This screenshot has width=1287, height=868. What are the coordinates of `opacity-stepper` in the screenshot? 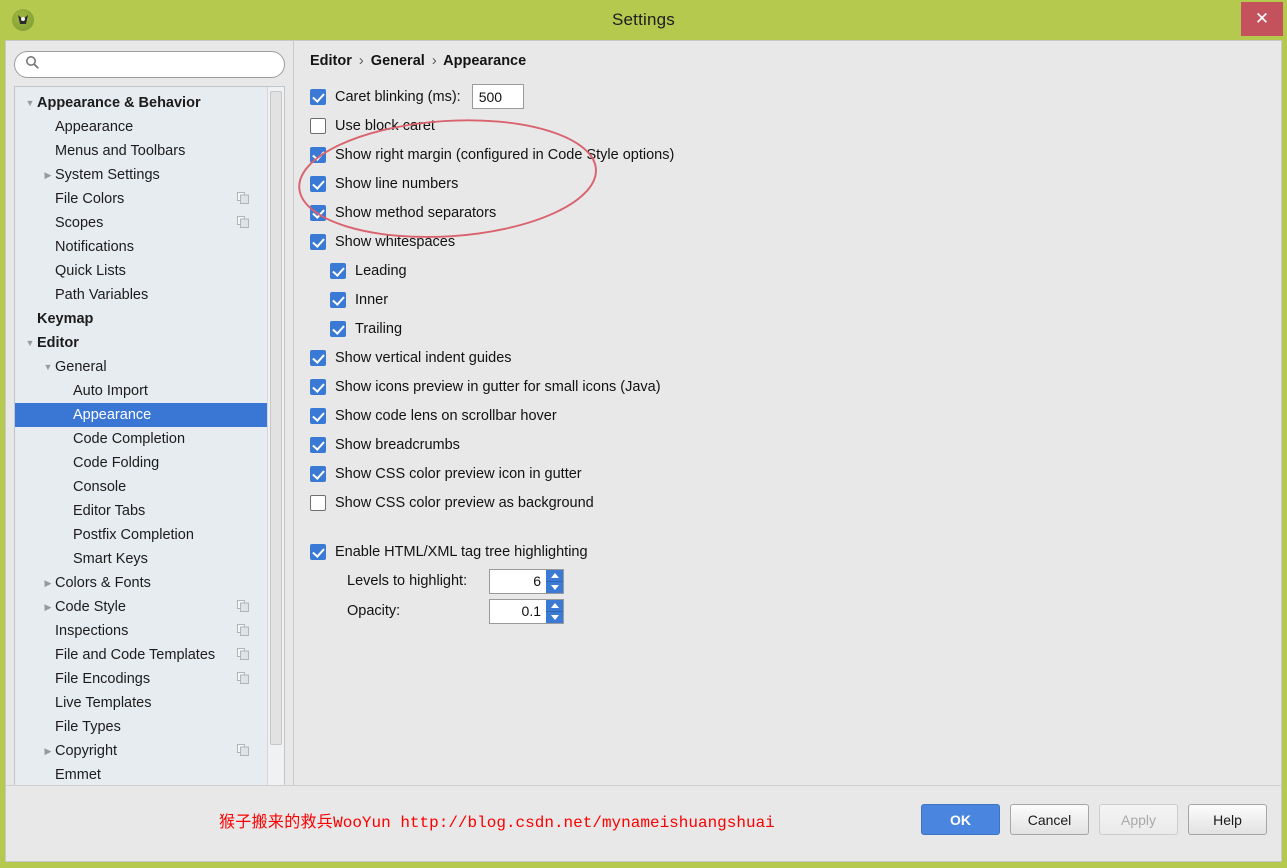 It's located at (526, 611).